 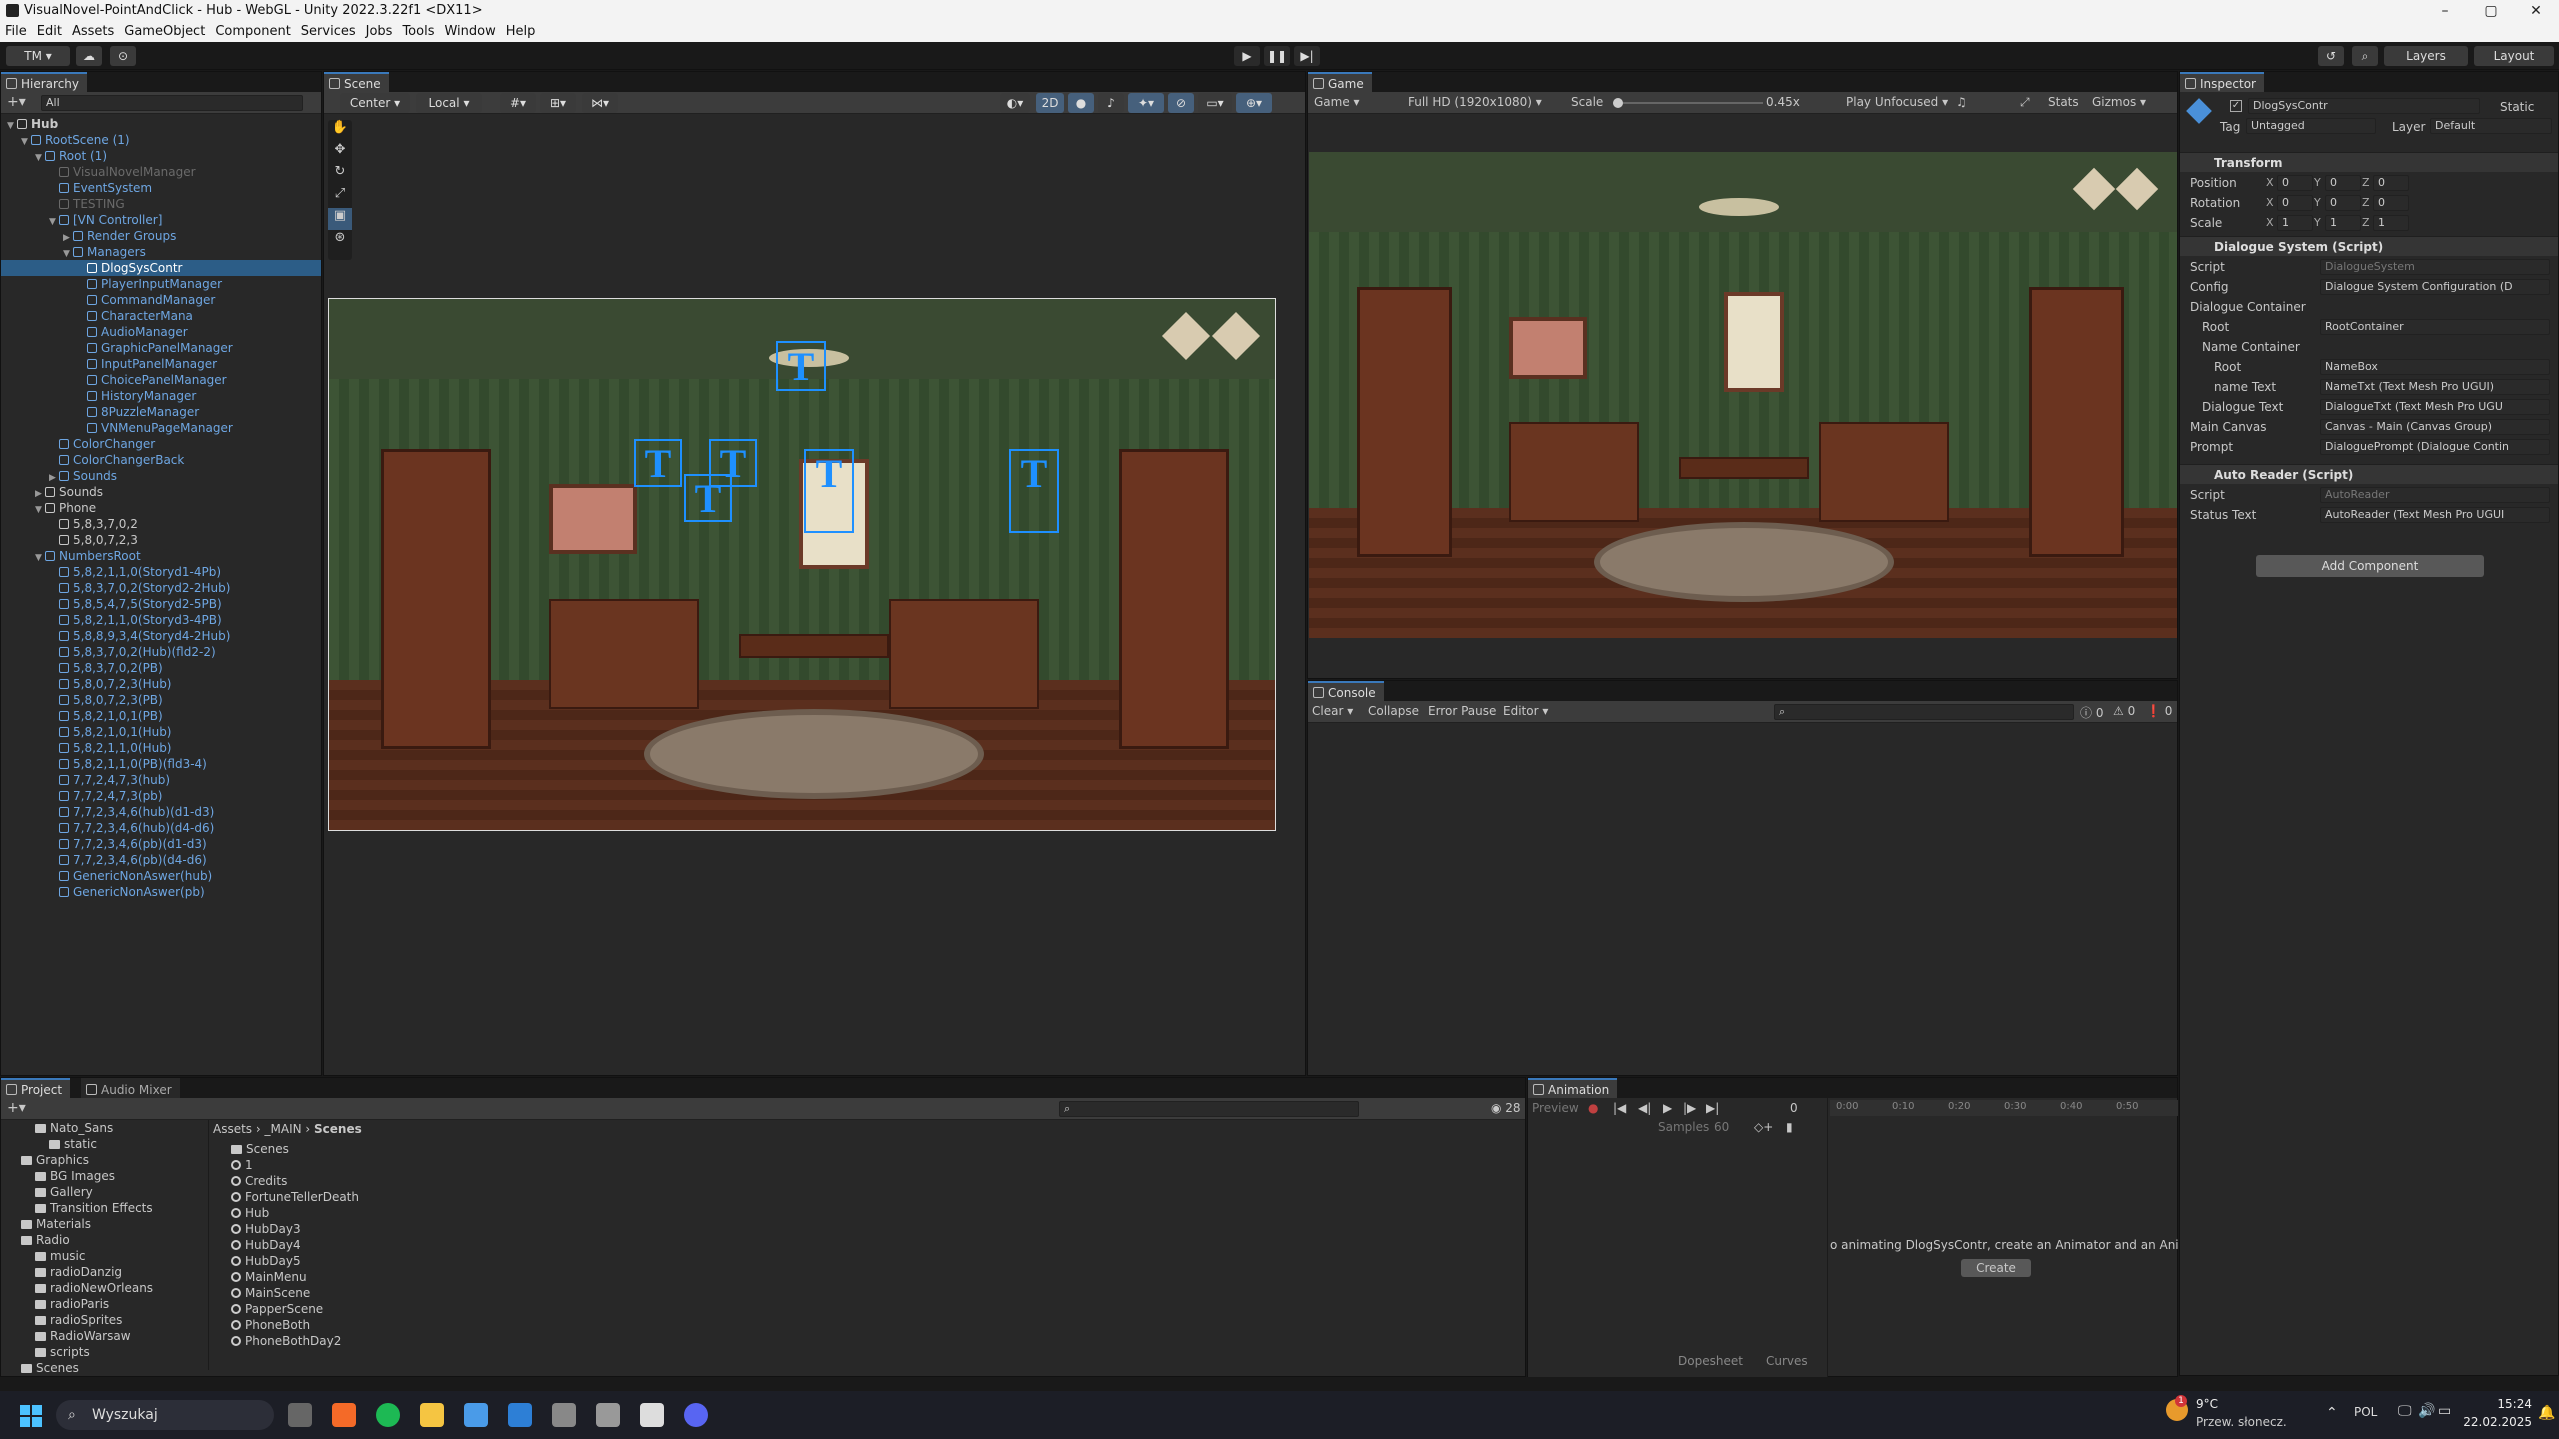 What do you see at coordinates (161, 284) in the screenshot?
I see `hierarchy-item: PlayerInputManager` at bounding box center [161, 284].